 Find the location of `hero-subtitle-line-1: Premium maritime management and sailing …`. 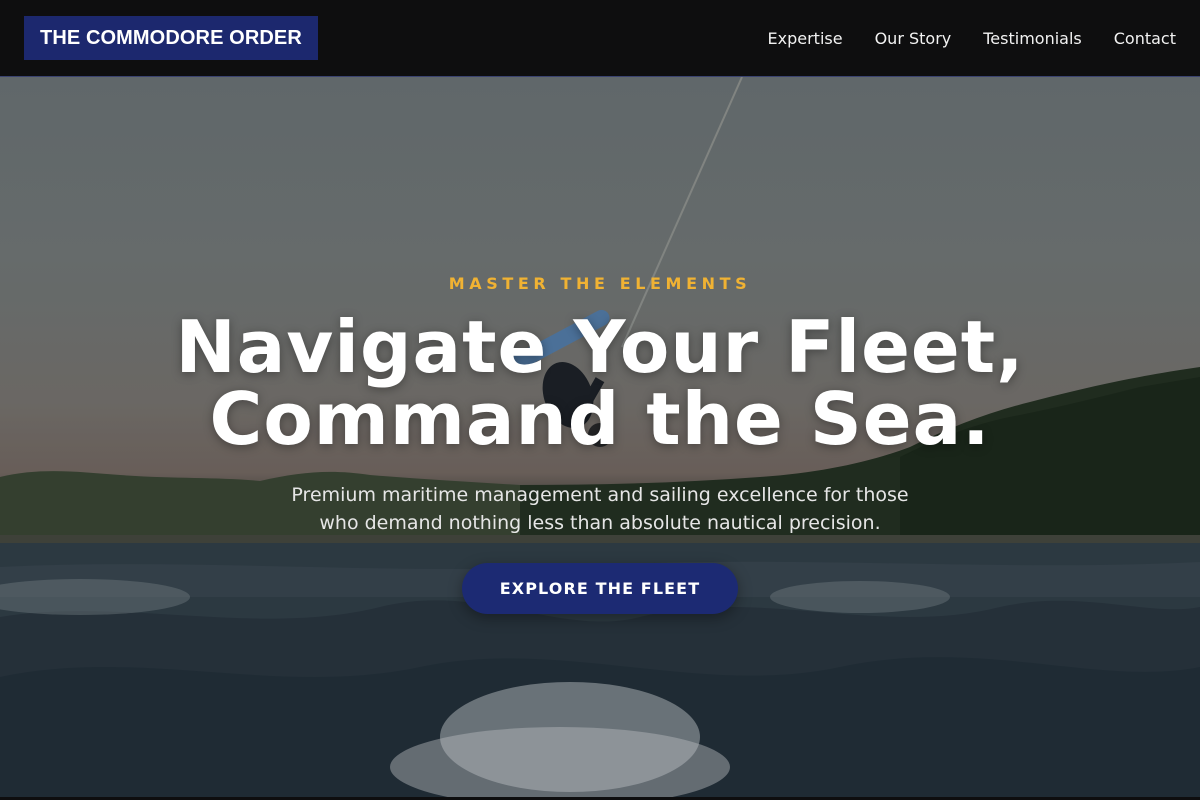

hero-subtitle-line-1: Premium maritime management and sailing … is located at coordinates (600, 495).